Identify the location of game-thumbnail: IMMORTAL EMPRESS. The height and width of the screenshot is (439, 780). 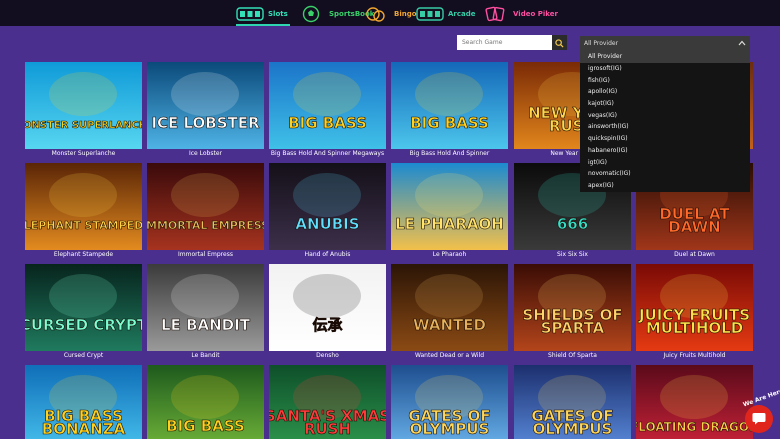
(205, 206).